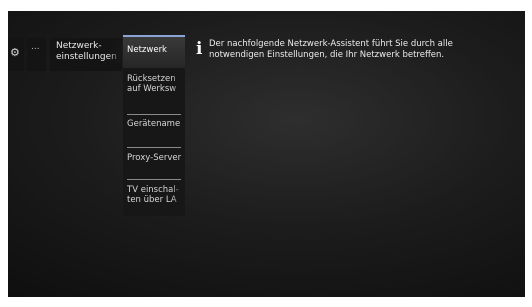 This screenshot has width=532, height=307. I want to click on info-icon: i, so click(199, 49).